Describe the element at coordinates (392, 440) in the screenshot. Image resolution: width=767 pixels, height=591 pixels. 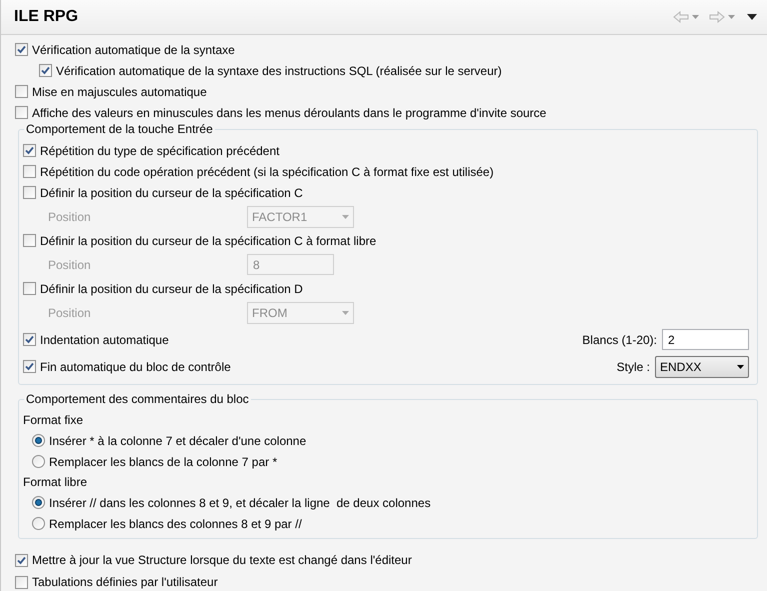
I see `radio-button: Insérer * à la colonne 7 et décaler d'une colonne` at that location.